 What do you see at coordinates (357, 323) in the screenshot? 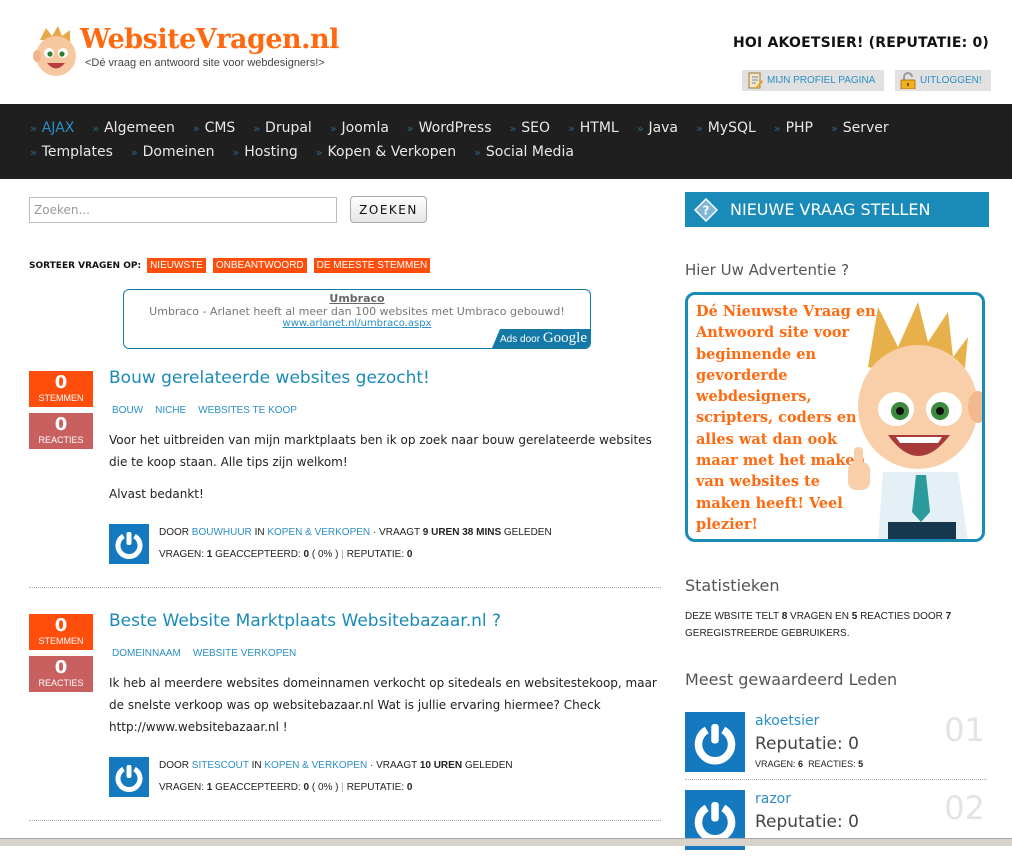
I see `ad-url-link: www.arlanet.nl/umbraco.aspx` at bounding box center [357, 323].